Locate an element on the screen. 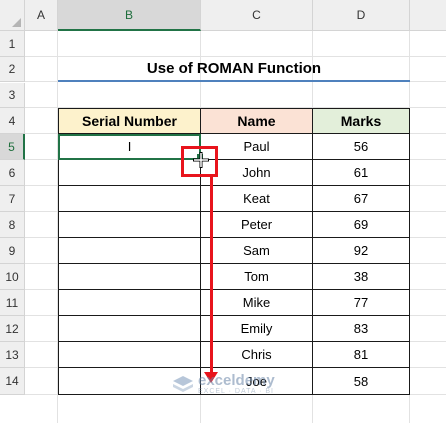  header-name: Name is located at coordinates (257, 121).